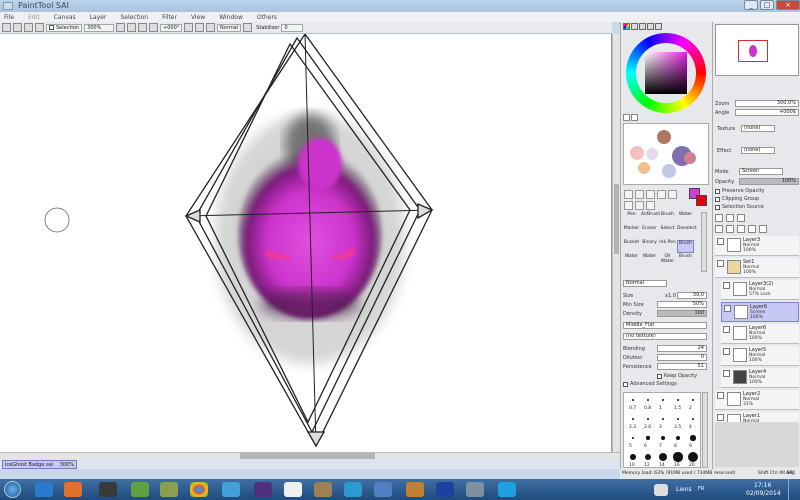 The width and height of the screenshot is (800, 500). What do you see at coordinates (760, 290) in the screenshot?
I see `layer-row: Layer3(2) Normal 57% Lock` at bounding box center [760, 290].